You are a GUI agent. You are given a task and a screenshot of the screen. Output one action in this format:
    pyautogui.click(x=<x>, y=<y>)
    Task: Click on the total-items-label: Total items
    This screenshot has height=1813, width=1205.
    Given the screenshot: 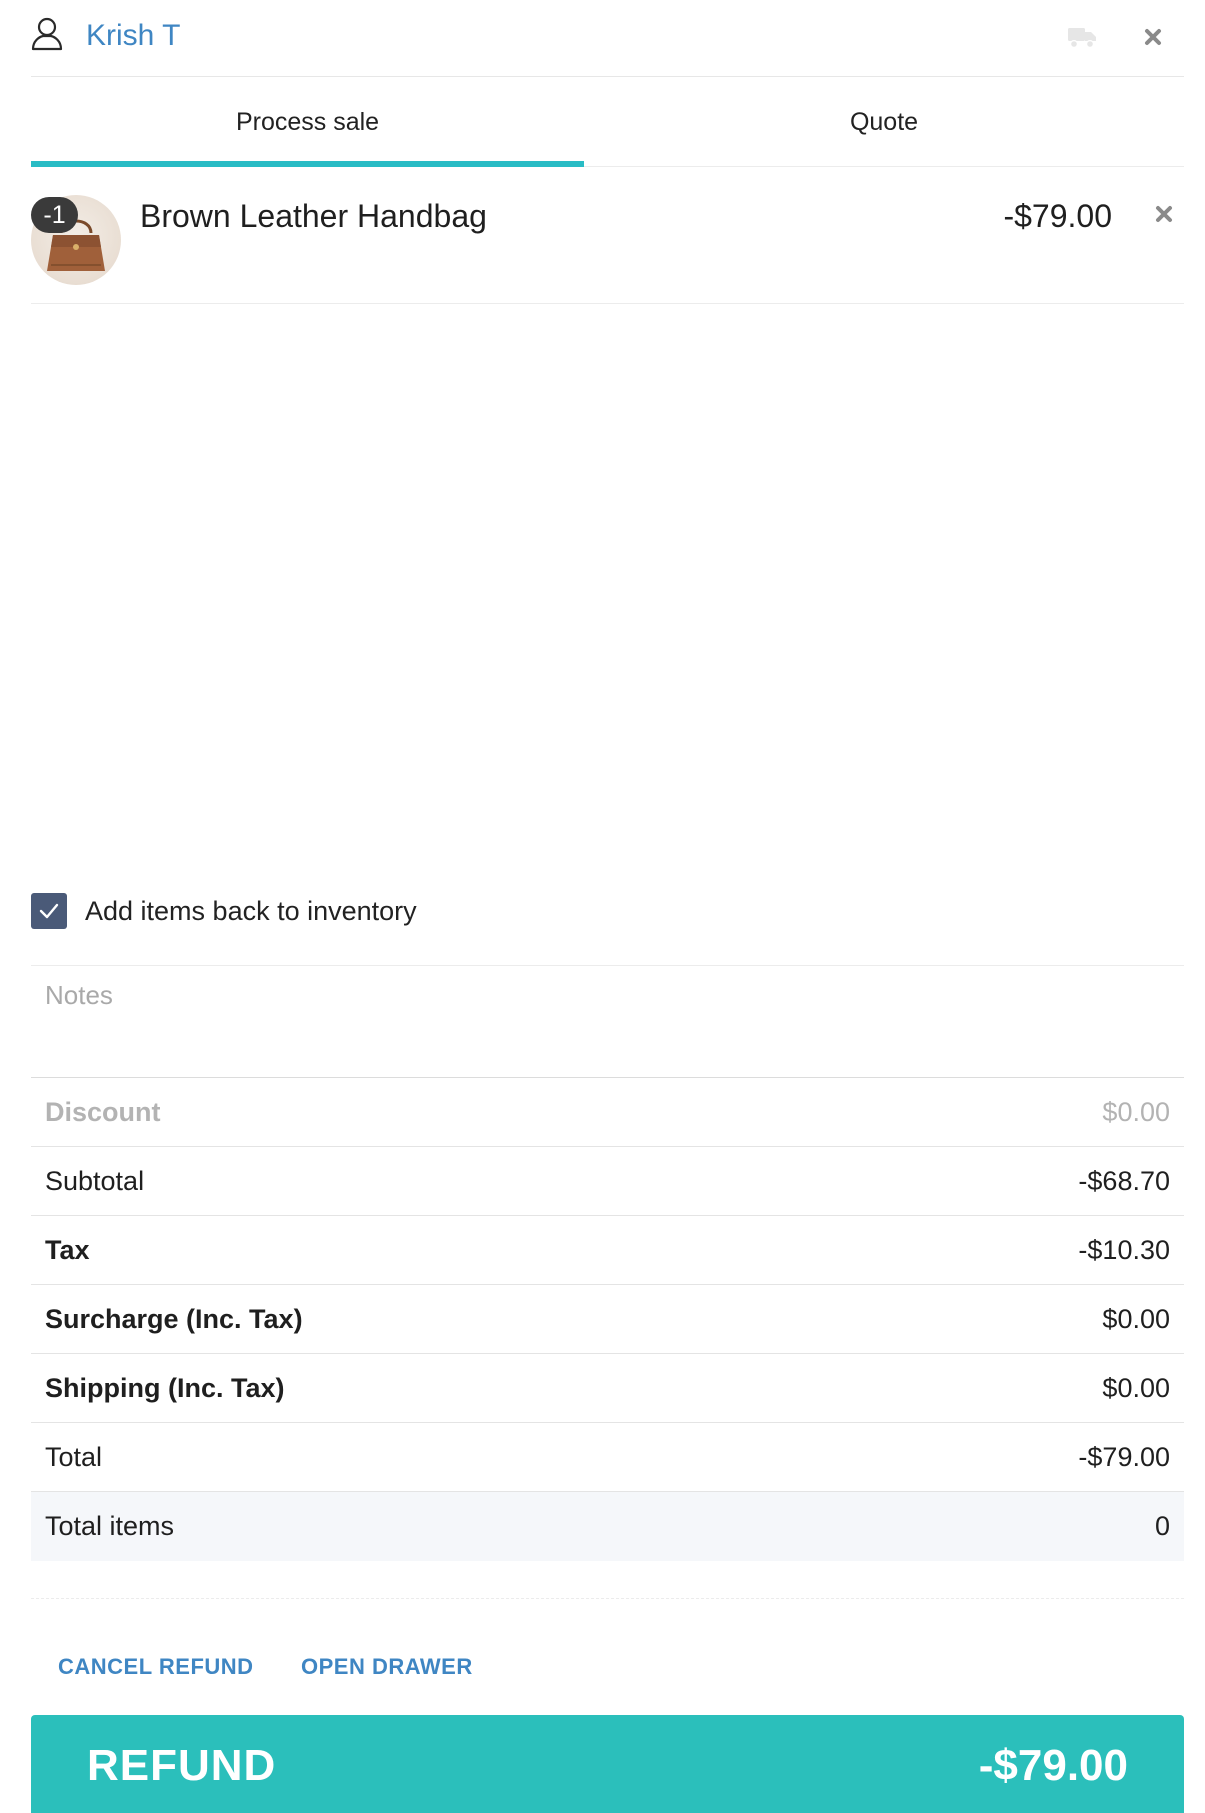 What is the action you would take?
    pyautogui.click(x=110, y=1526)
    